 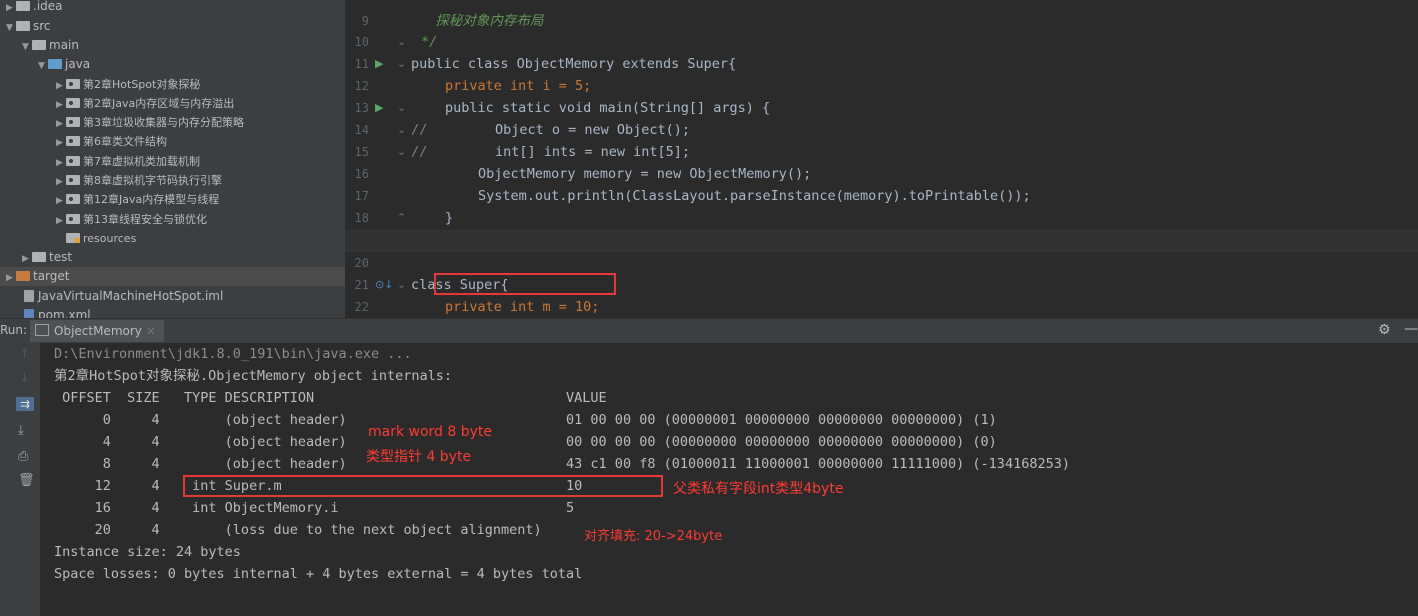 I want to click on down-arrow-icon: ↓, so click(x=24, y=378).